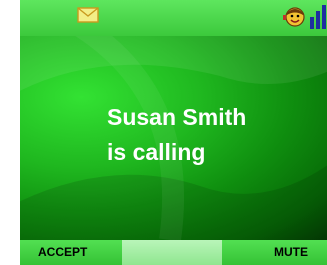  What do you see at coordinates (177, 117) in the screenshot?
I see `caller-name: Susan Smith` at bounding box center [177, 117].